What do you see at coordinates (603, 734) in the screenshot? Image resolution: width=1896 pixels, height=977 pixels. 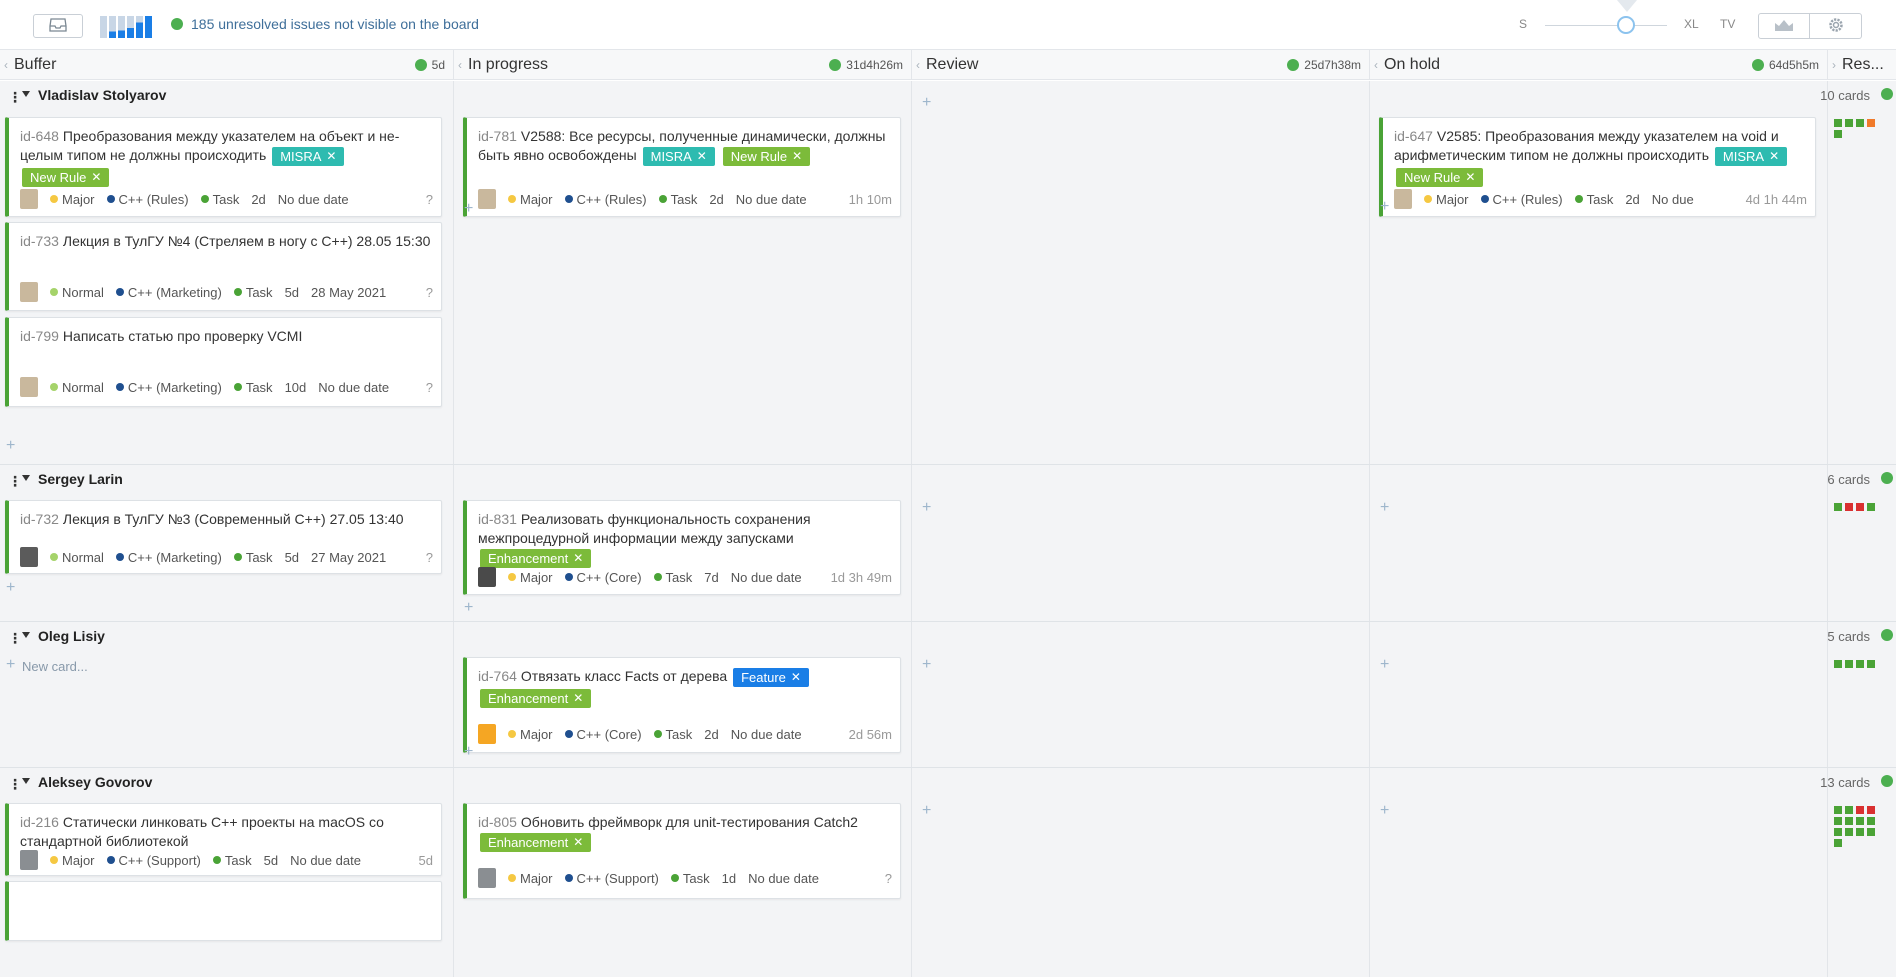 I see `subsystem: C++ (Core)` at bounding box center [603, 734].